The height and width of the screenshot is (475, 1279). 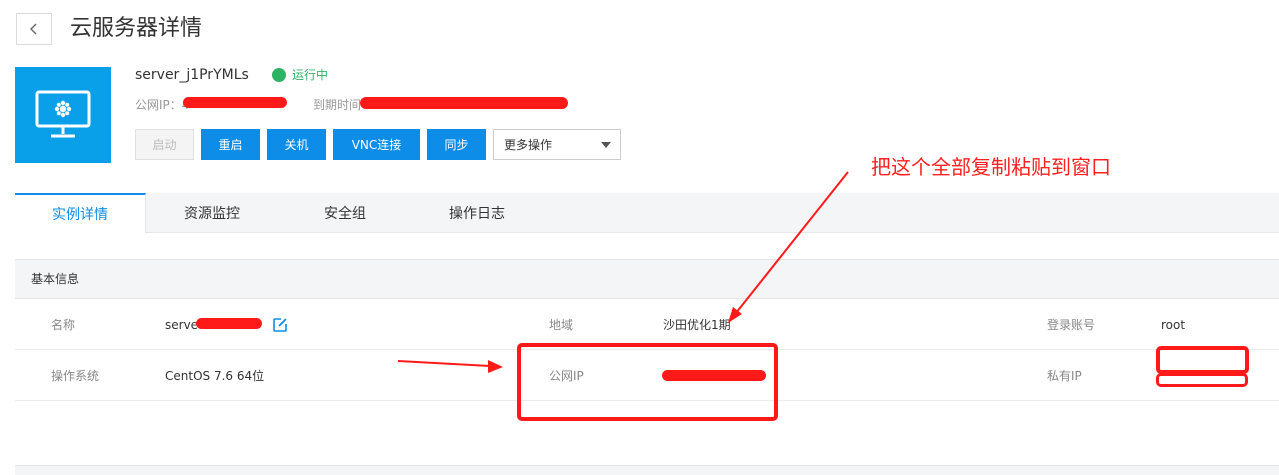 What do you see at coordinates (345, 213) in the screenshot?
I see `tab-security-group: 安全组` at bounding box center [345, 213].